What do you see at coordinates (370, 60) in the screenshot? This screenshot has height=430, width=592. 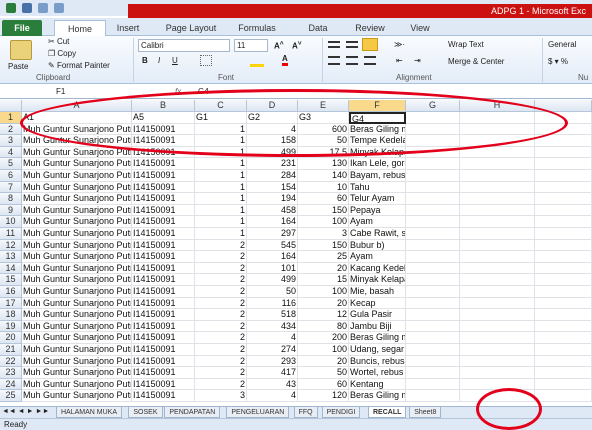 I see `align-right-icon` at bounding box center [370, 60].